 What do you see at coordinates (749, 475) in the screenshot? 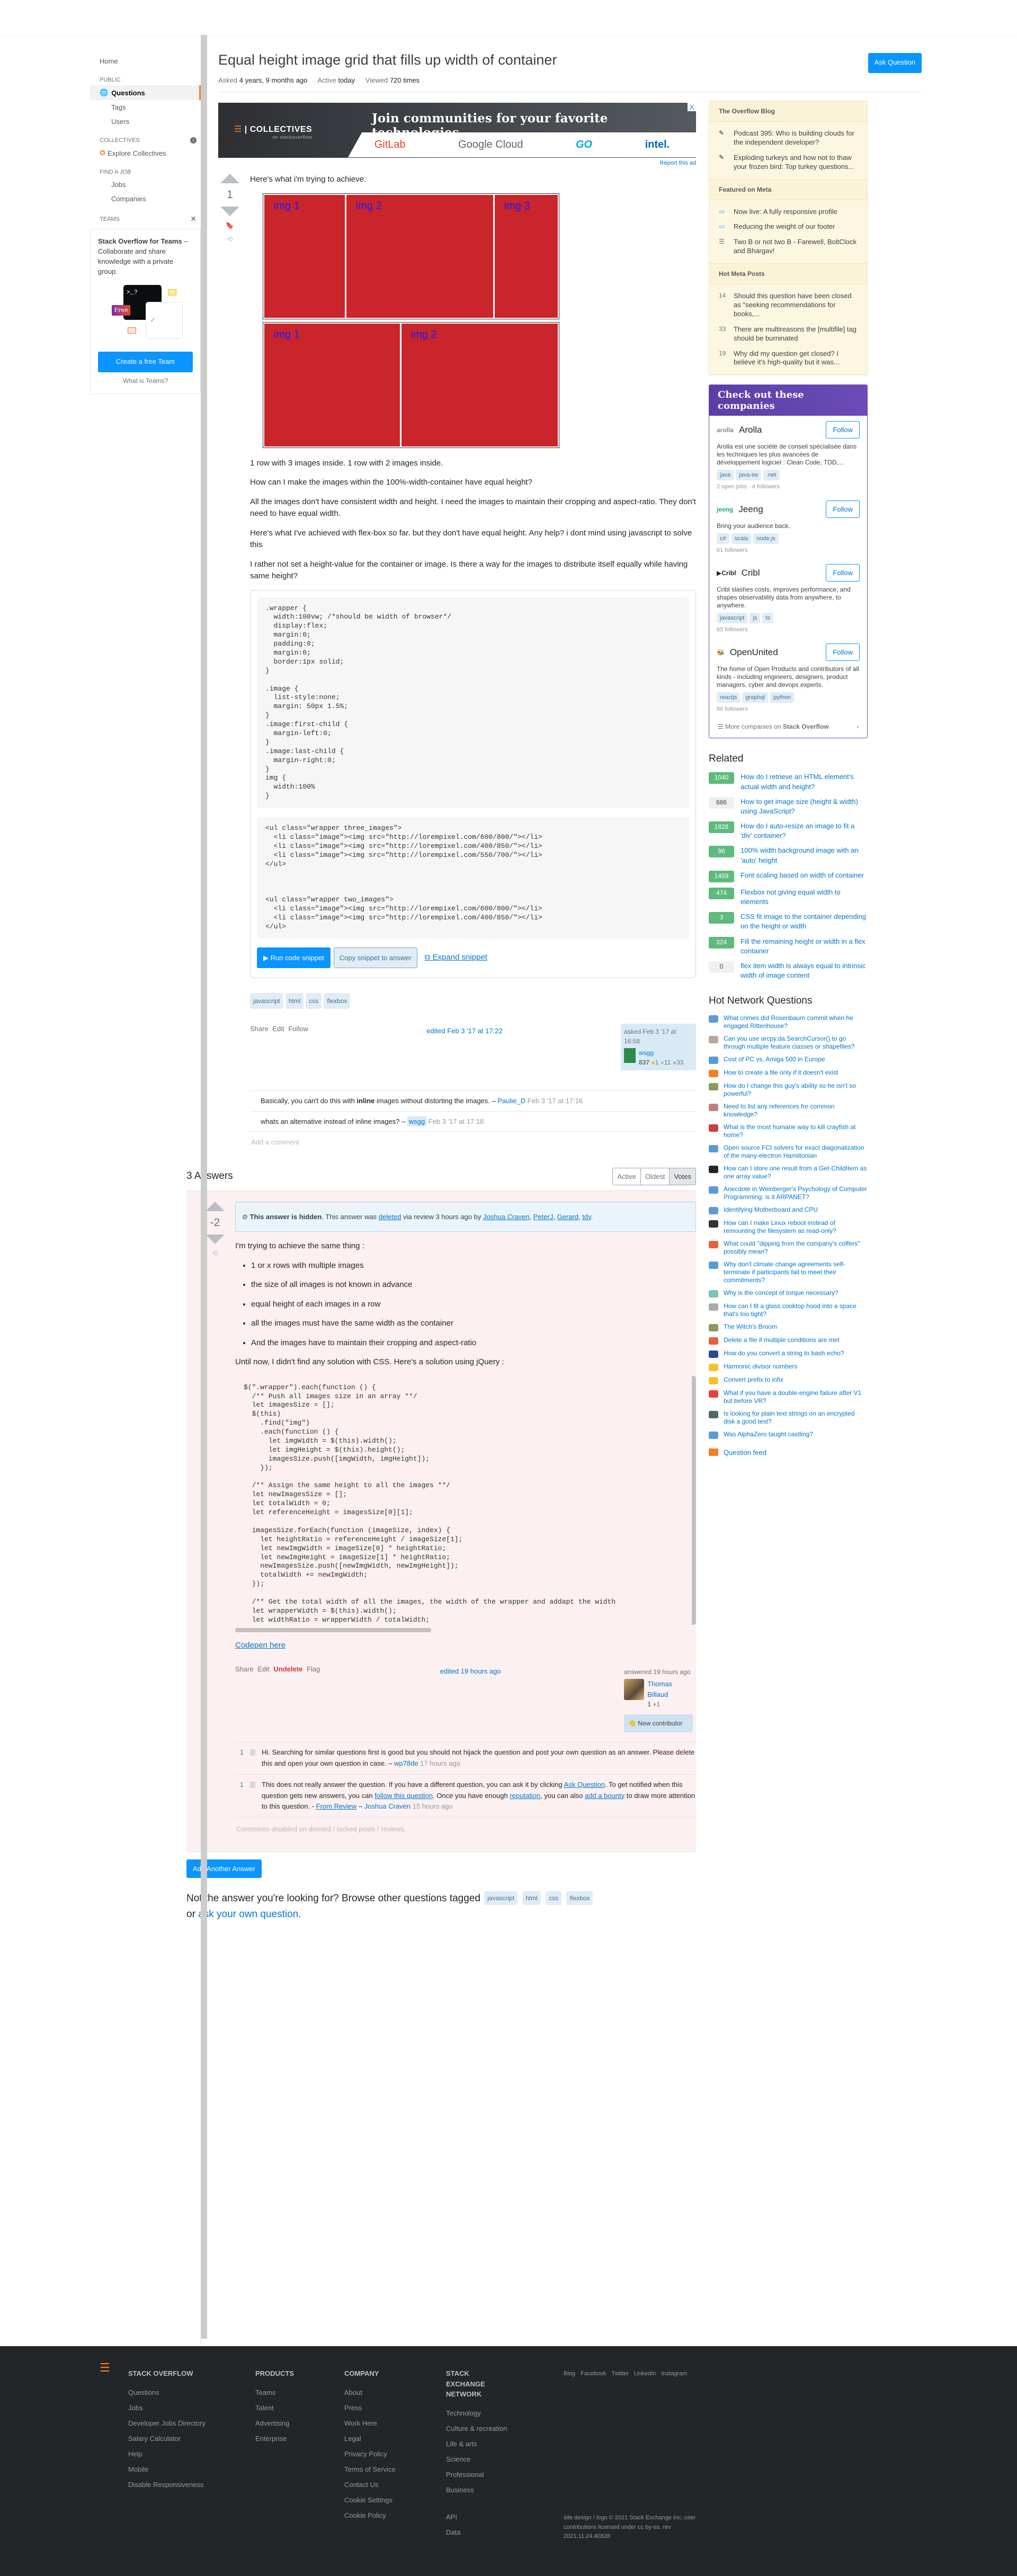
I see `company-tag: java-ee` at bounding box center [749, 475].